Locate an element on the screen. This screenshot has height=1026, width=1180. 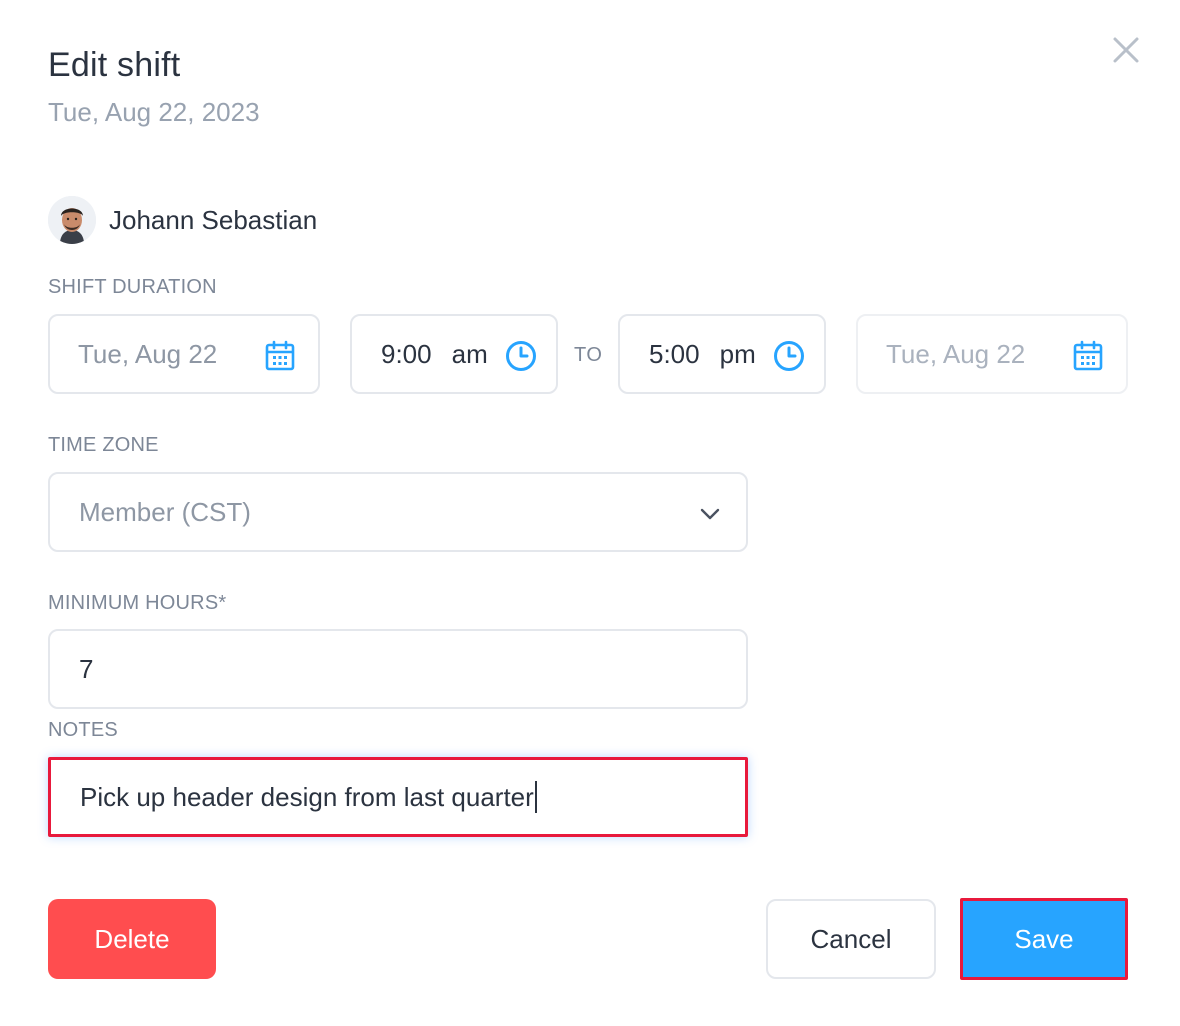
end-date-value: Tue, Aug 22 is located at coordinates (956, 353).